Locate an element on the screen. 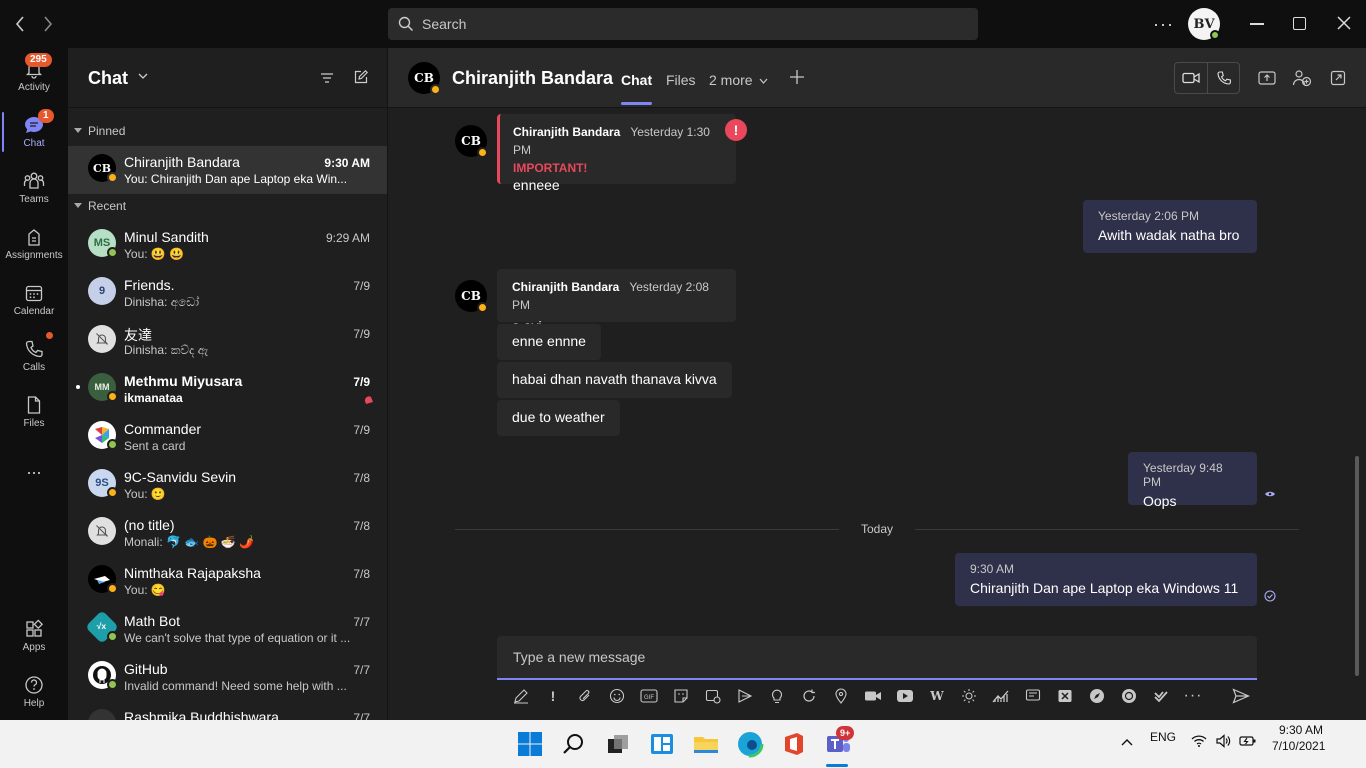 Image resolution: width=1366 pixels, height=768 pixels. video-call-button is located at coordinates (1191, 78).